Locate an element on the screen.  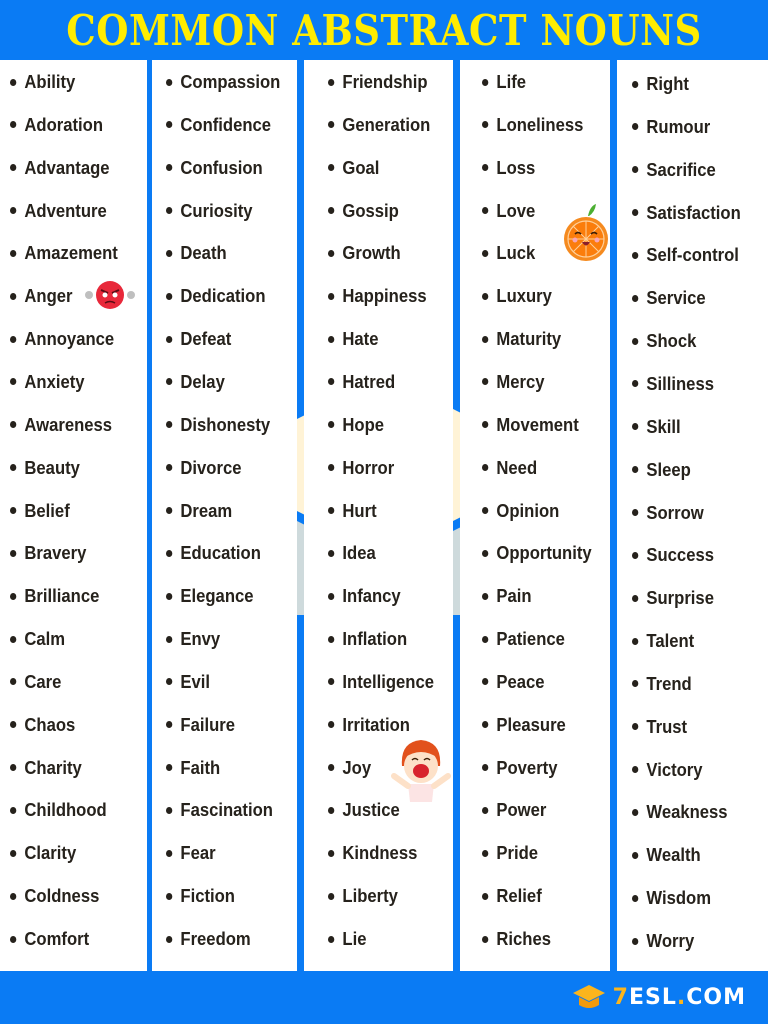
list-item: Silliness is located at coordinates (673, 384).